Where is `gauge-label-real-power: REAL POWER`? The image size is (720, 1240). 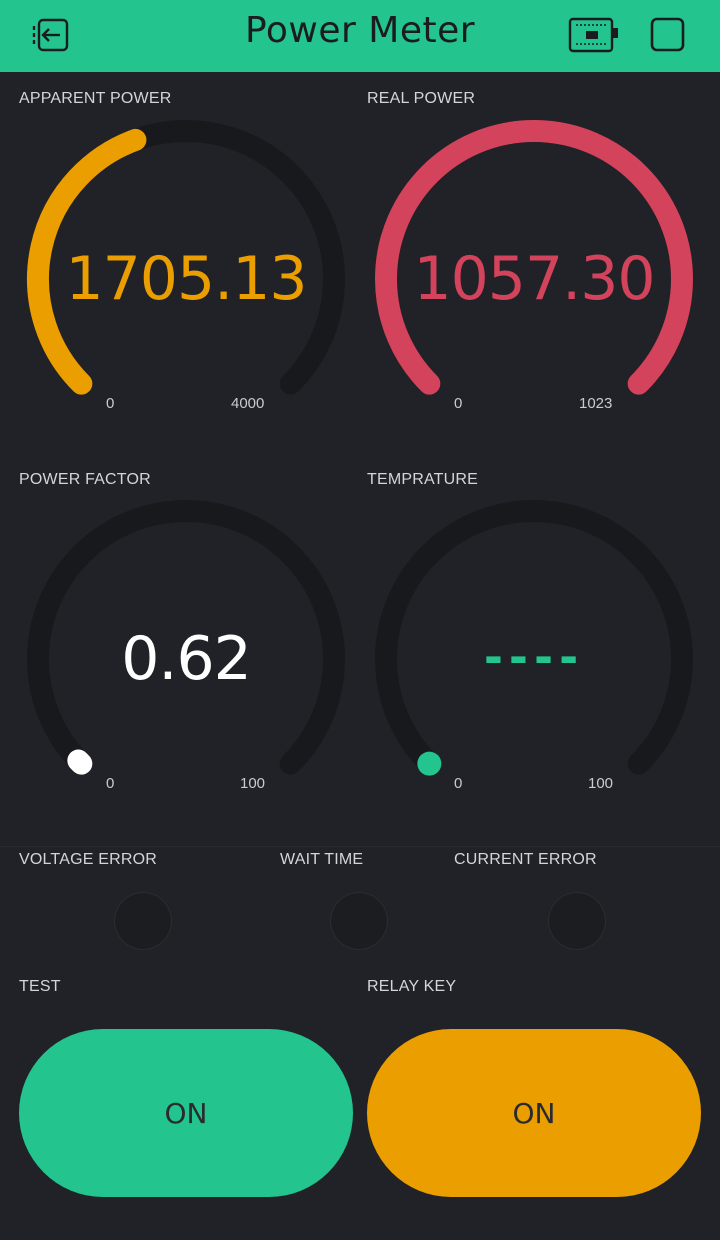
gauge-label-real-power: REAL POWER is located at coordinates (421, 98).